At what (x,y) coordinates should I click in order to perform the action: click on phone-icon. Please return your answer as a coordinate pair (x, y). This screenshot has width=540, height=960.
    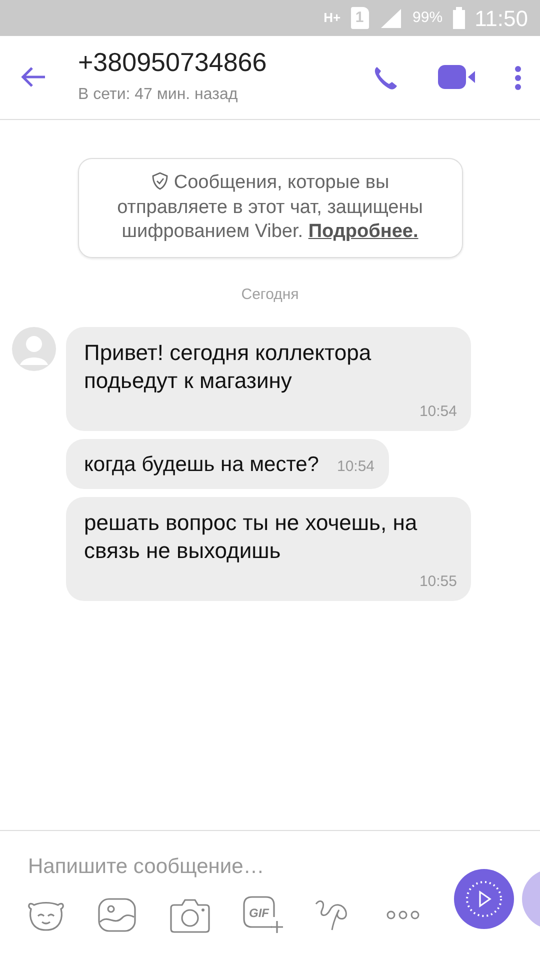
    Looking at the image, I should click on (385, 77).